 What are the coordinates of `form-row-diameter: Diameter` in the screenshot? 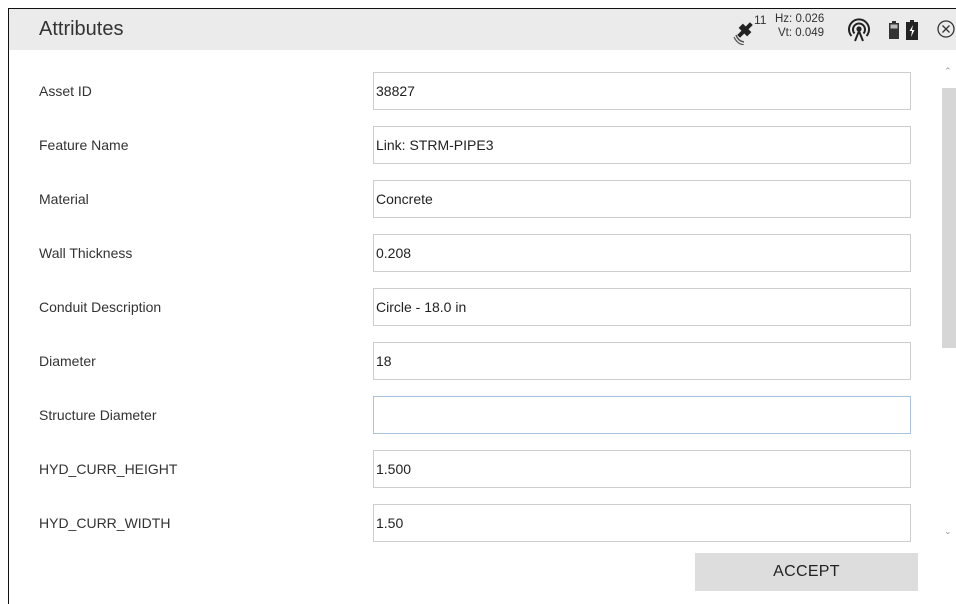 It's located at (475, 362).